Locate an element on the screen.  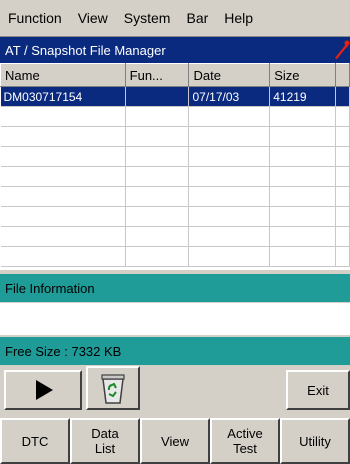
play-button is located at coordinates (43, 390).